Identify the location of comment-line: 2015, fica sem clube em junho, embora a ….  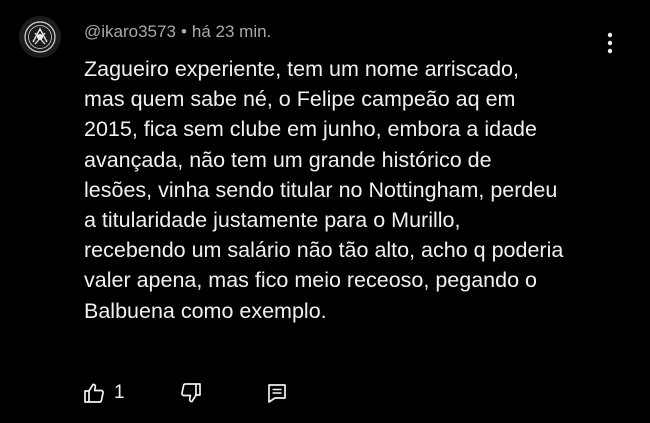
(310, 129).